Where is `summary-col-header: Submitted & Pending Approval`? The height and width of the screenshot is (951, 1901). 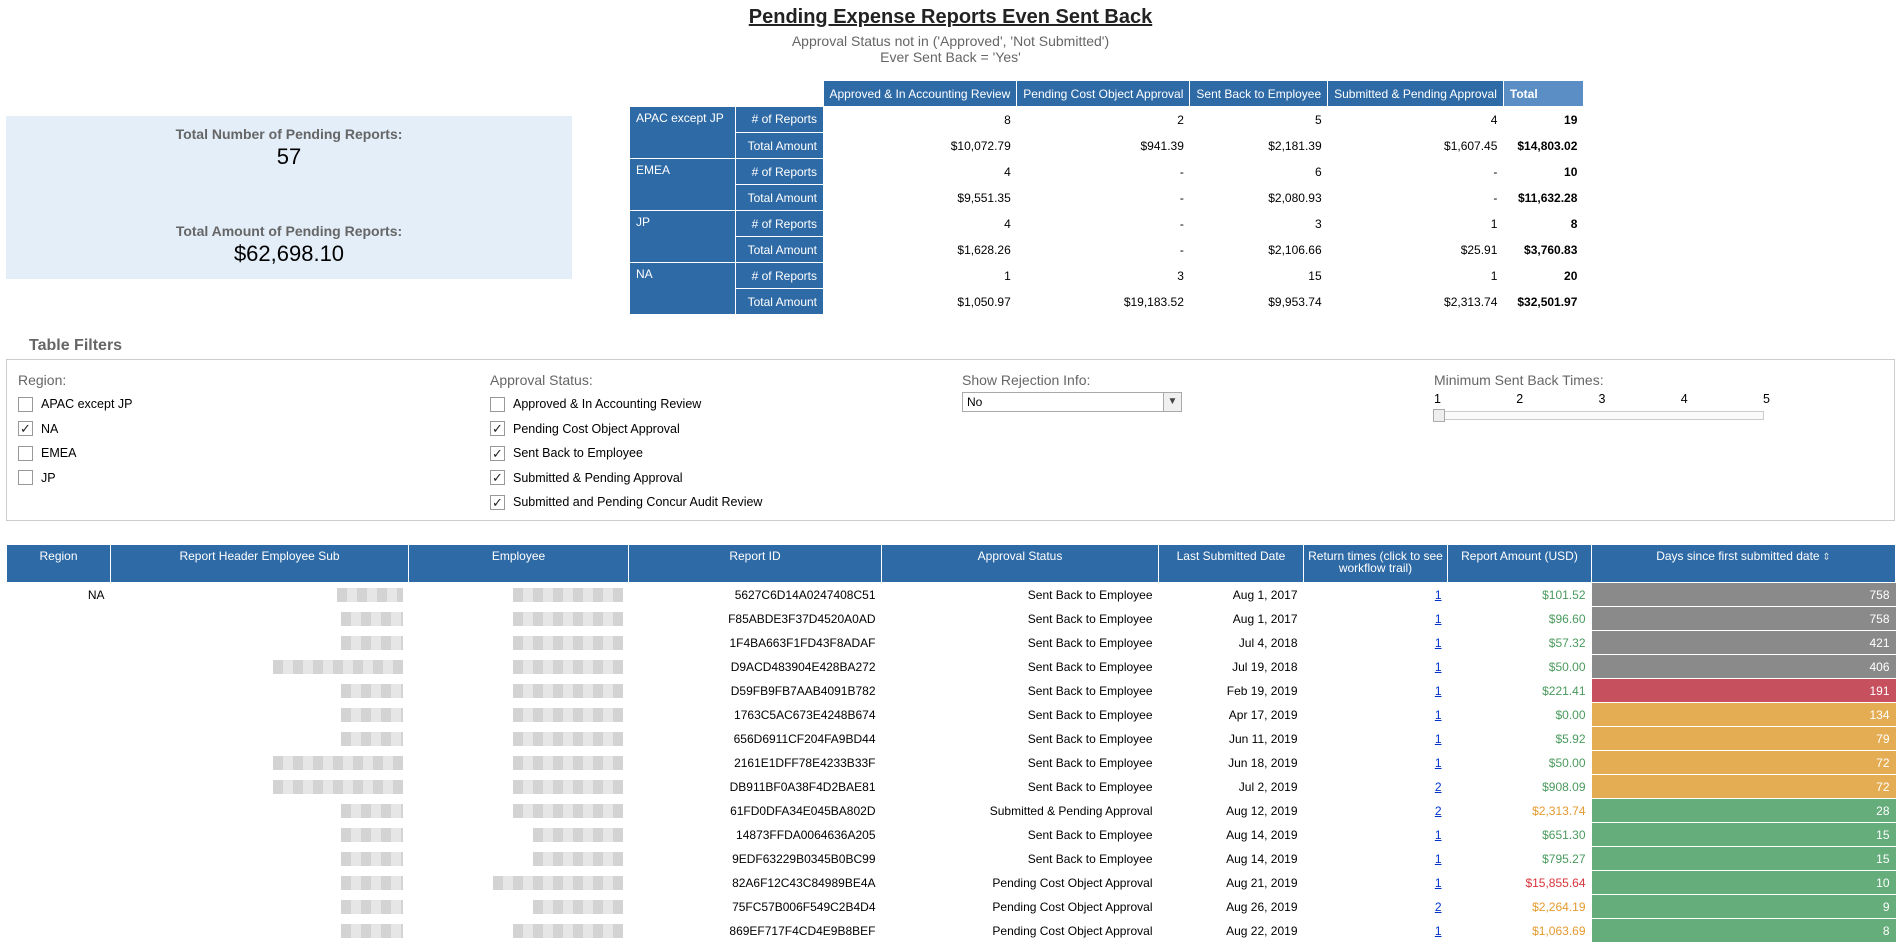
summary-col-header: Submitted & Pending Approval is located at coordinates (1415, 93).